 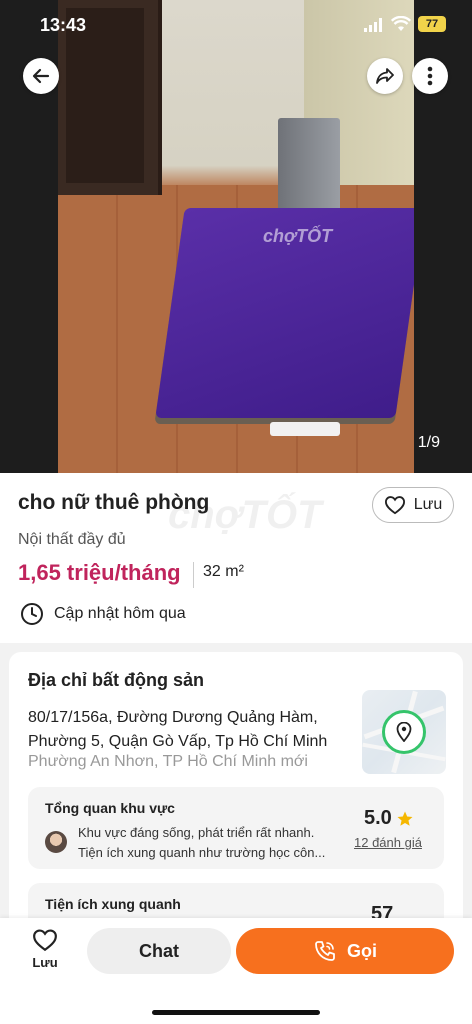 I want to click on status-time: 13:43, so click(x=63, y=25).